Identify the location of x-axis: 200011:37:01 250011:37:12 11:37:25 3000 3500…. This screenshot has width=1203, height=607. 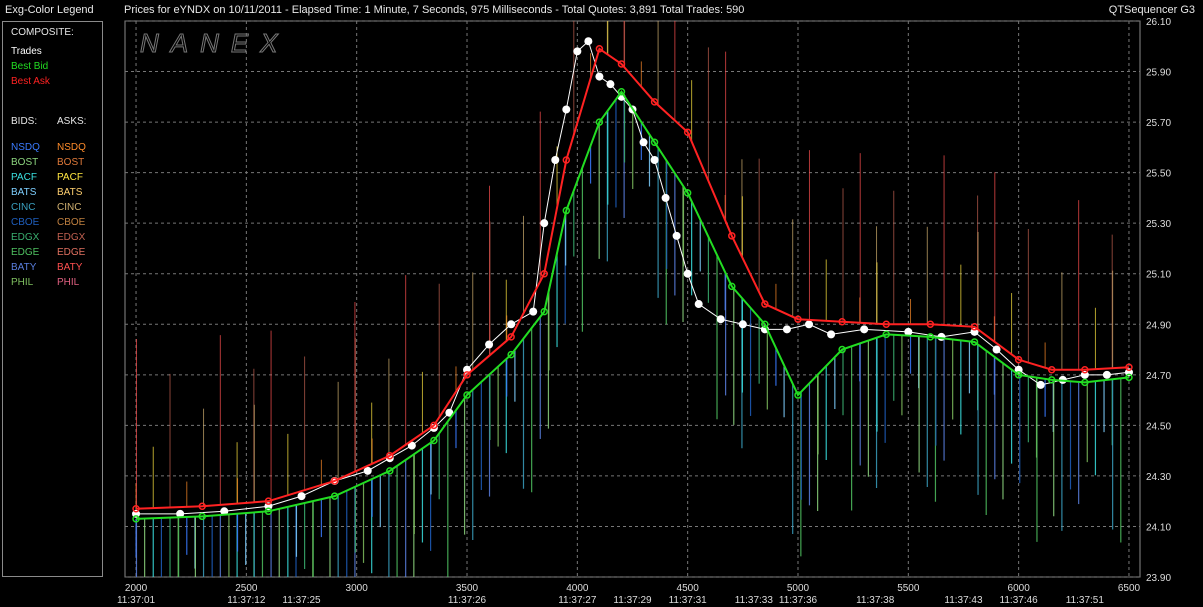
(629, 594).